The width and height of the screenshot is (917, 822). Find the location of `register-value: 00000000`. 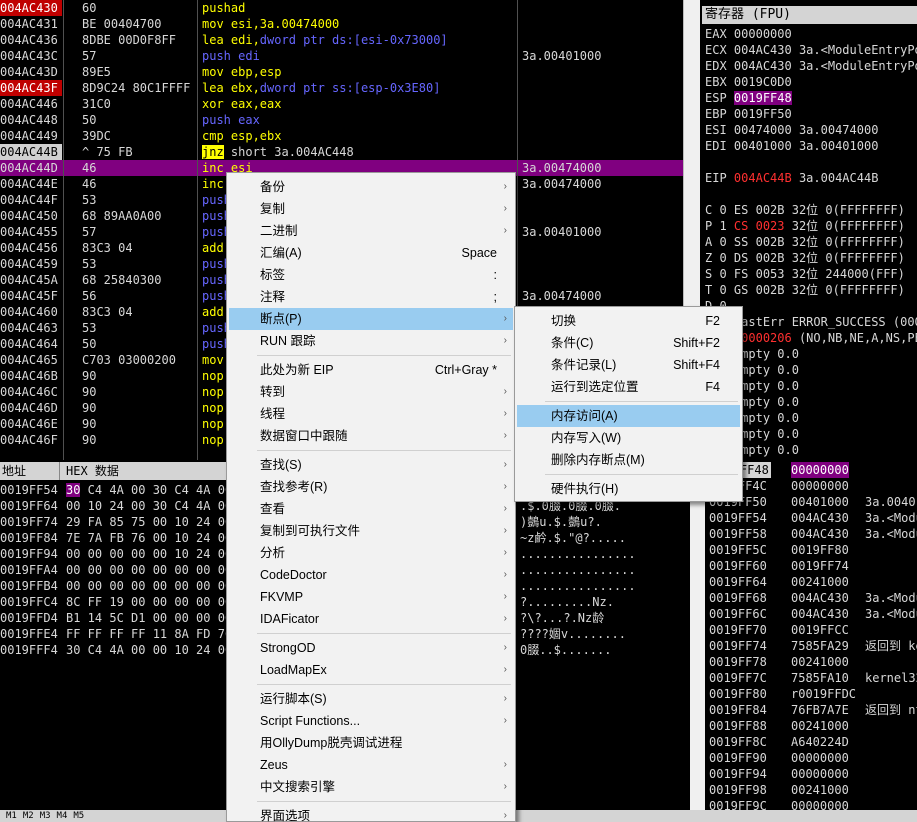

register-value: 00000000 is located at coordinates (763, 34).